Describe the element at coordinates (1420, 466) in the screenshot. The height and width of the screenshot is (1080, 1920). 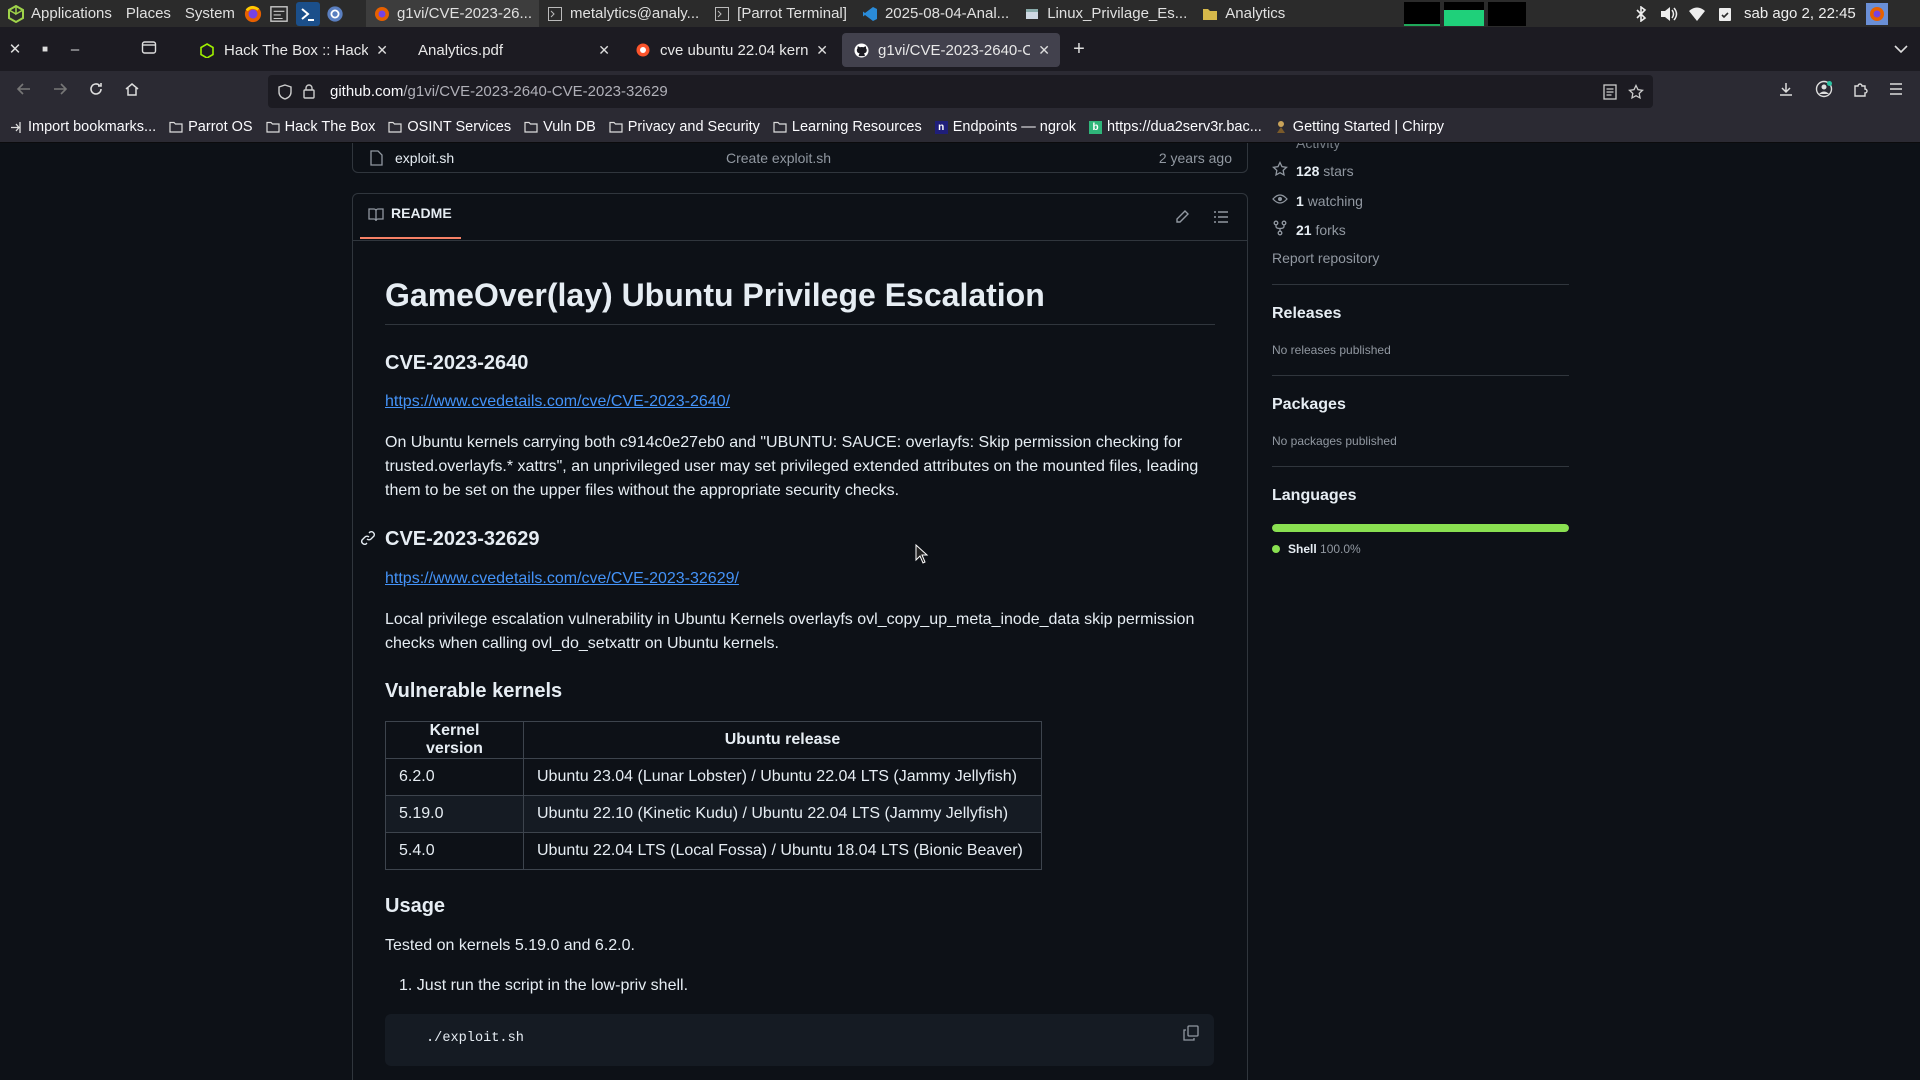
I see `sidebar-divider` at that location.